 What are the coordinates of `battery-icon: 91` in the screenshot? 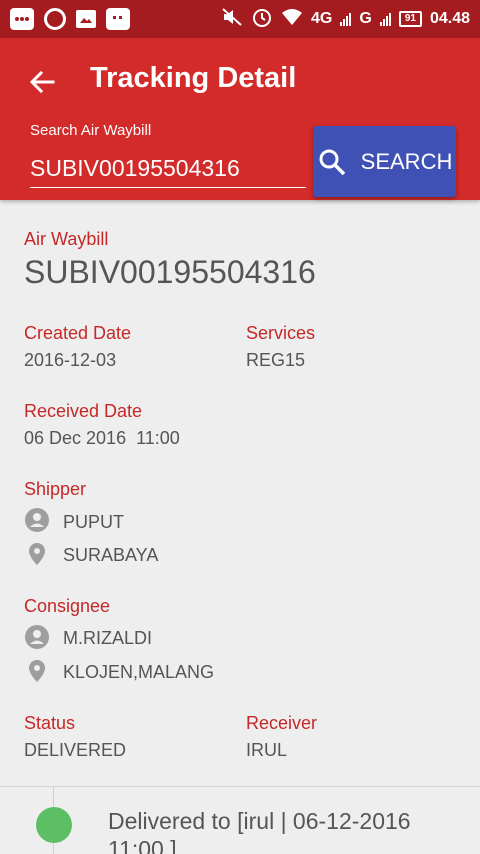 It's located at (410, 19).